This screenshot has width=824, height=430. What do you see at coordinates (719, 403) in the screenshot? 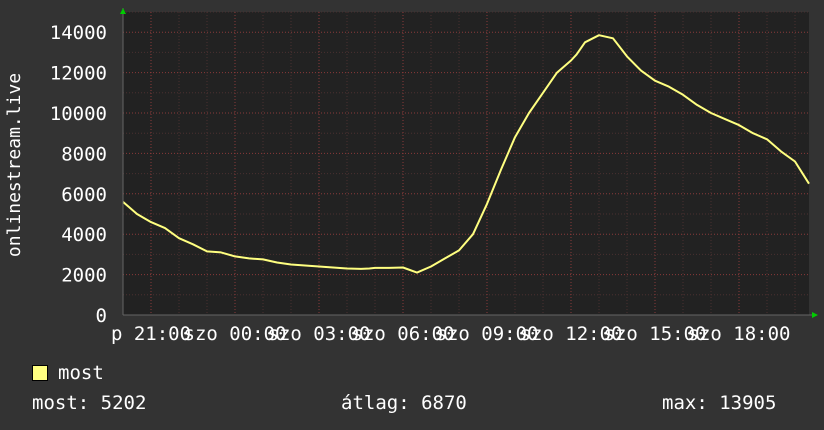
I see `stat-max: max: 13905` at bounding box center [719, 403].